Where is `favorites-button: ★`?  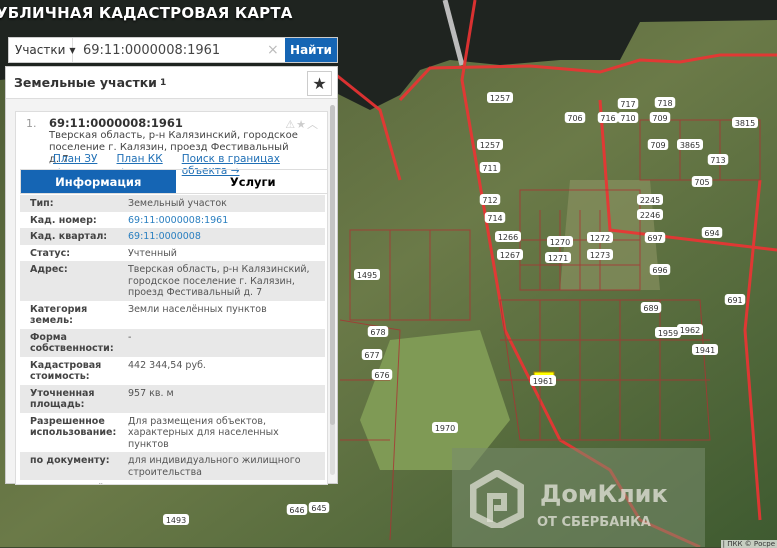
favorites-button: ★ is located at coordinates (319, 83).